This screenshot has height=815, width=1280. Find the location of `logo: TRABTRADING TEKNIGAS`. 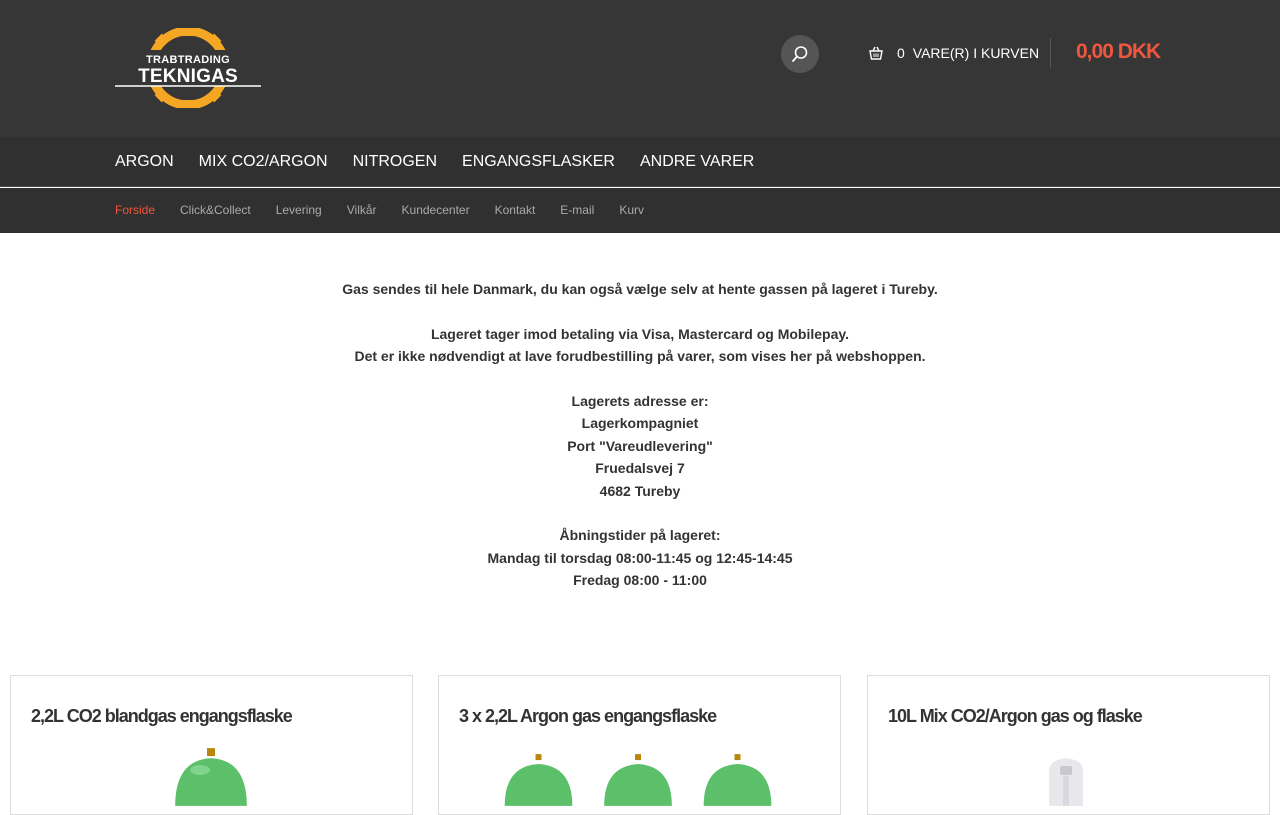

logo: TRABTRADING TEKNIGAS is located at coordinates (188, 68).